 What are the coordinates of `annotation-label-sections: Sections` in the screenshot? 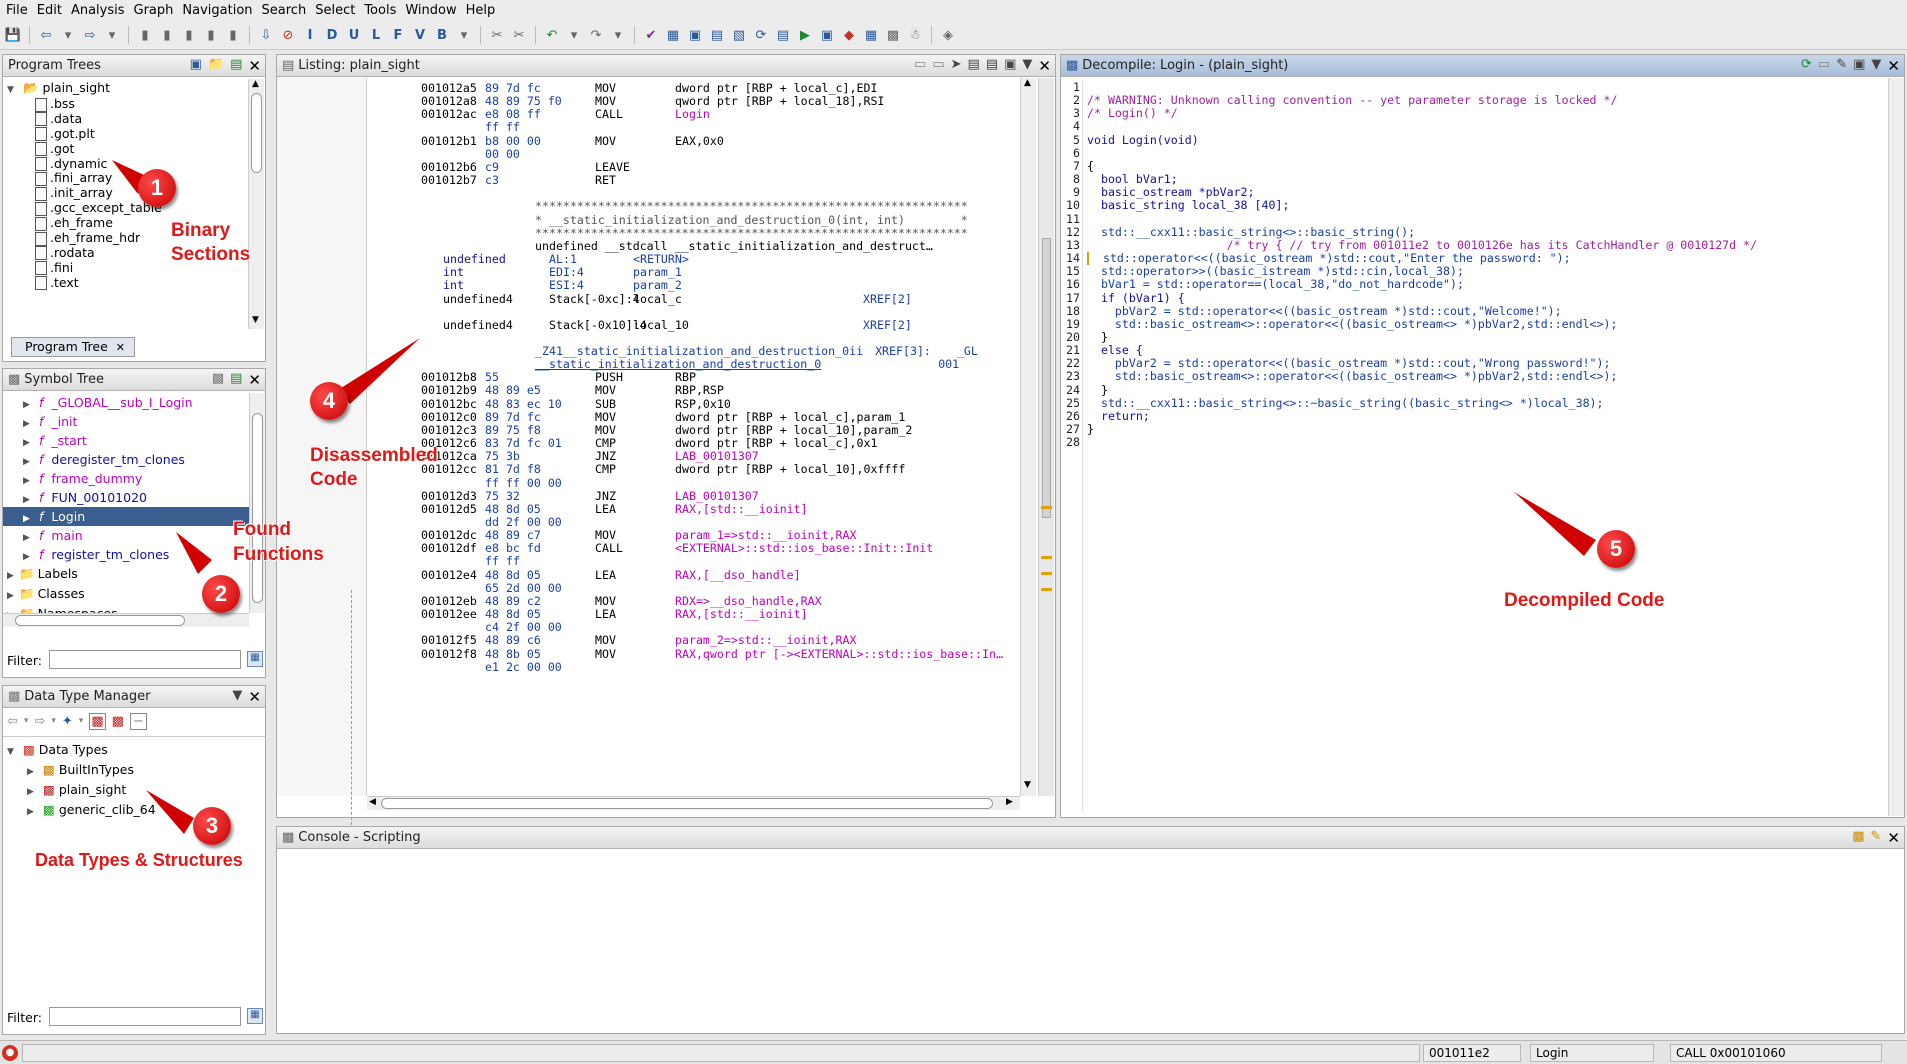 It's located at (211, 254).